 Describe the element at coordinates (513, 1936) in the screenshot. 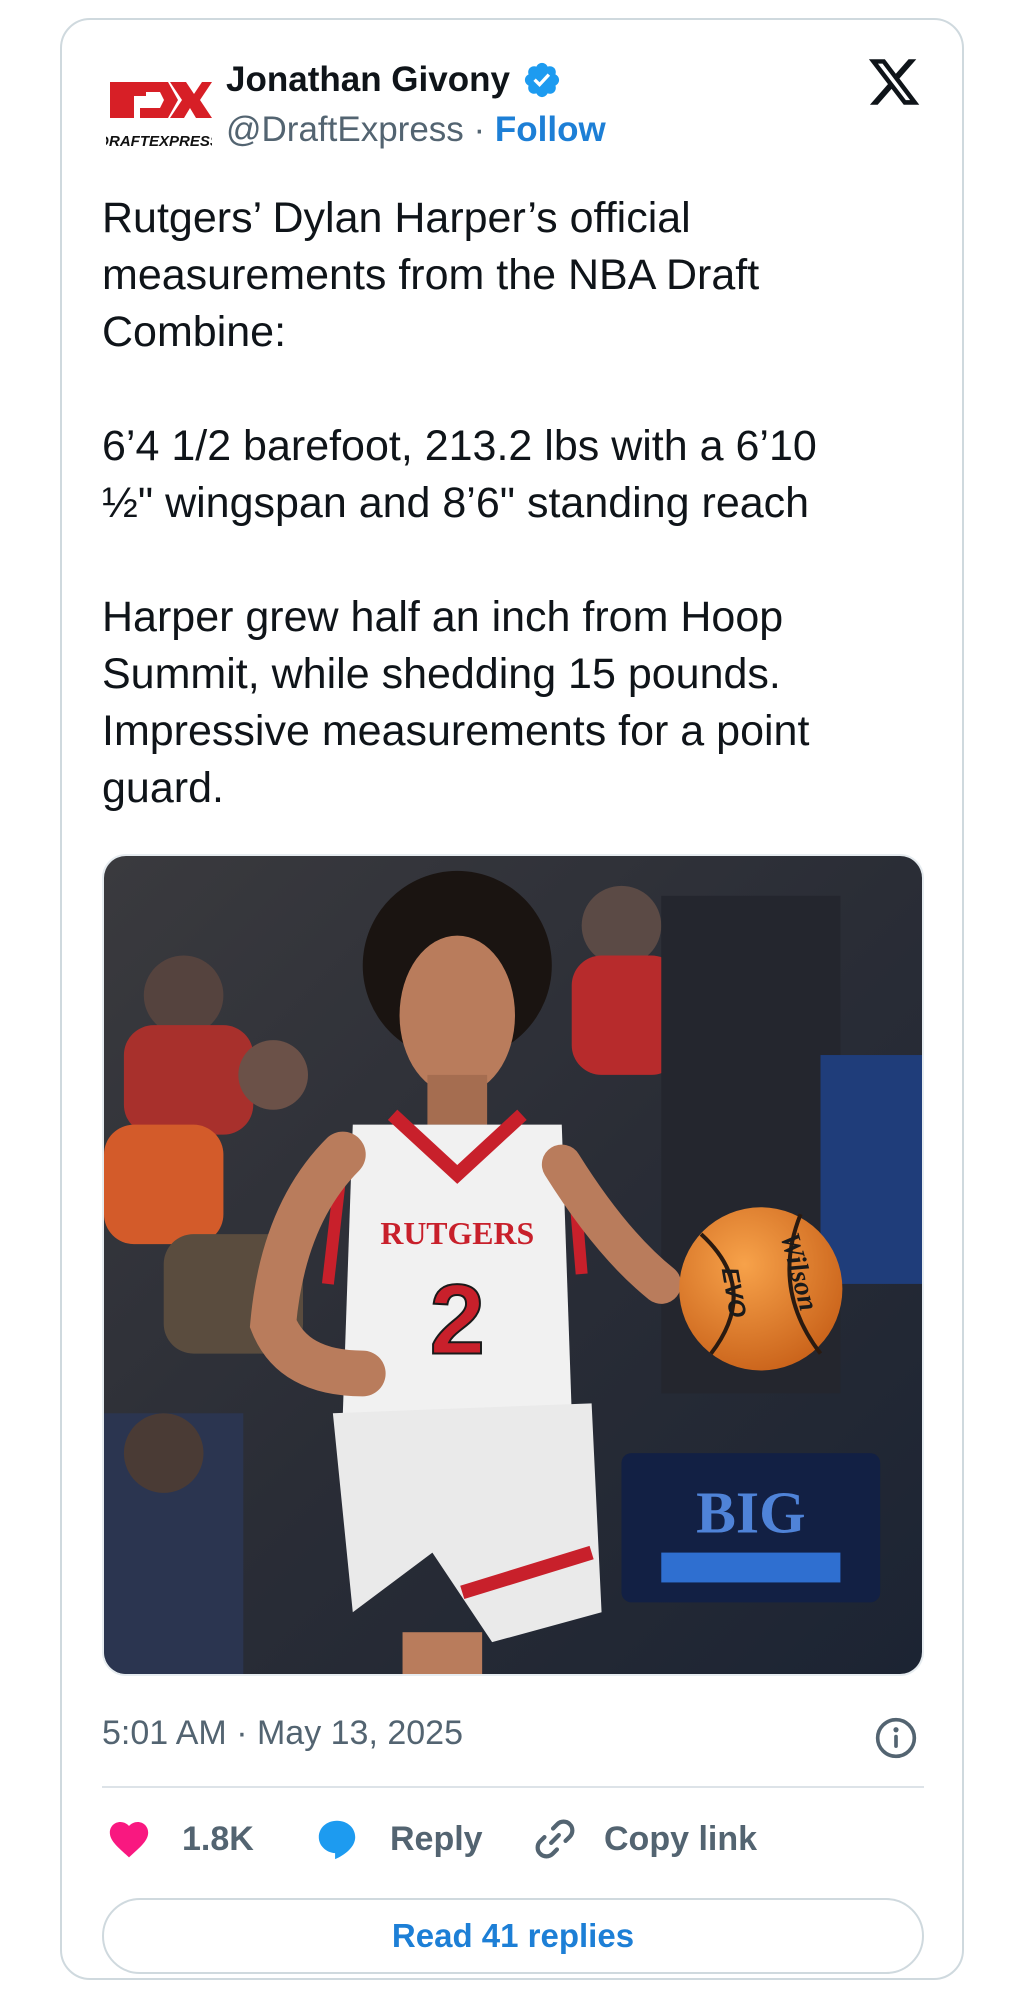

I see `read-replies-button: Read 41 replies` at that location.